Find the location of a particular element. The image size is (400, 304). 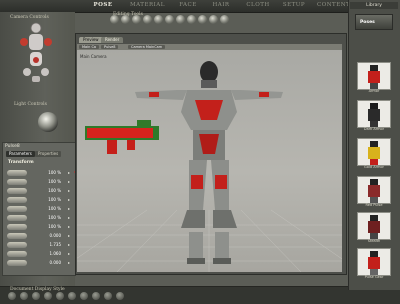

tab-properties: Properties is located at coordinates (48, 154).